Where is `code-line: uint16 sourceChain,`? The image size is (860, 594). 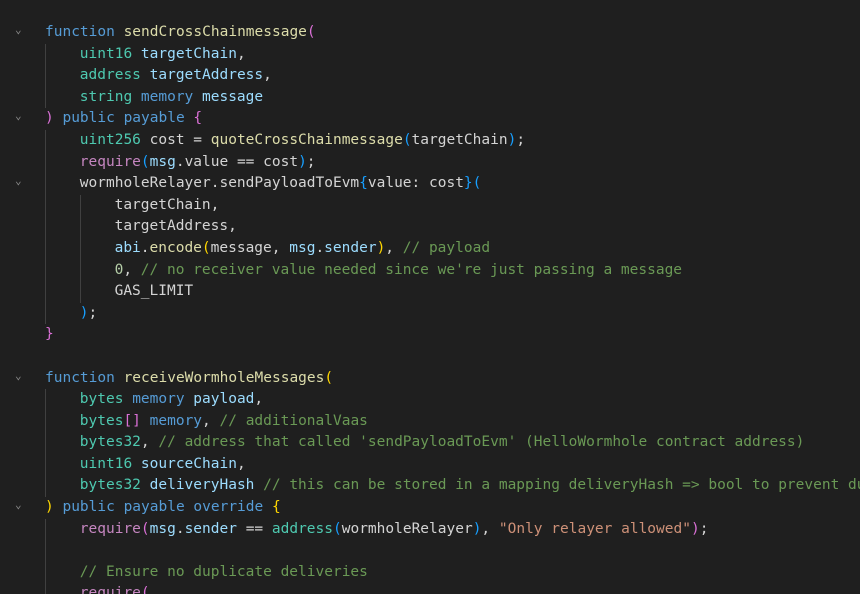 code-line: uint16 sourceChain, is located at coordinates (452, 464).